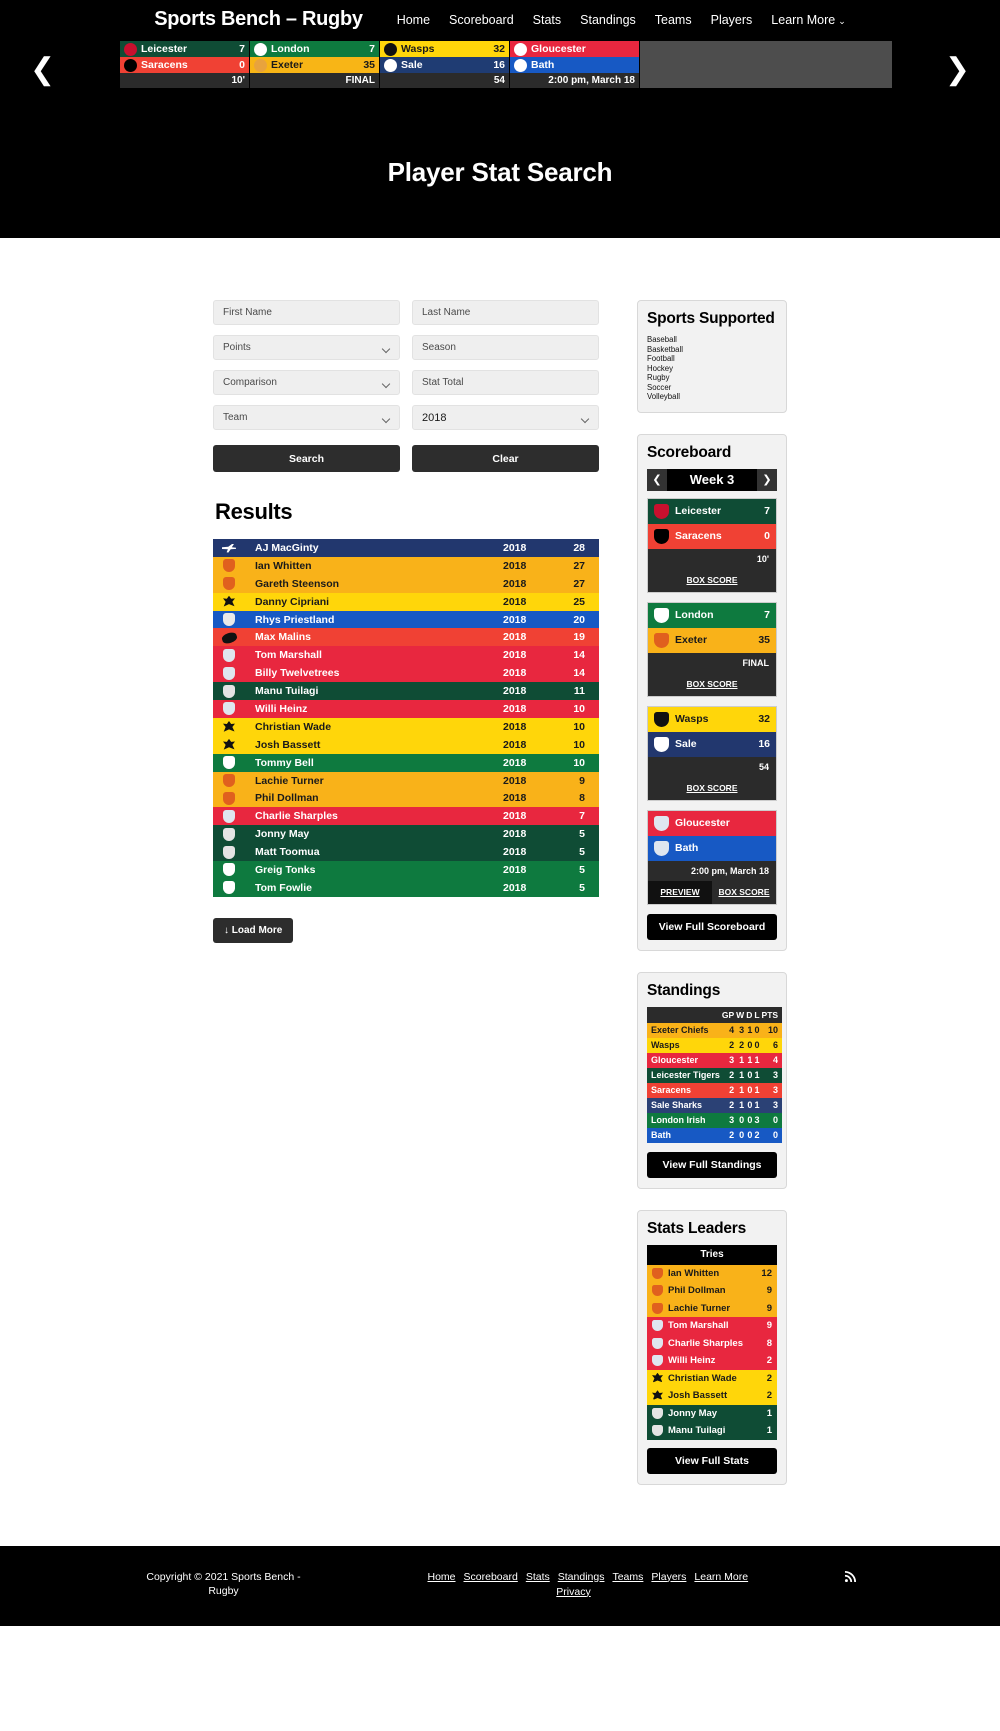  I want to click on standings-pts: 3, so click(776, 1090).